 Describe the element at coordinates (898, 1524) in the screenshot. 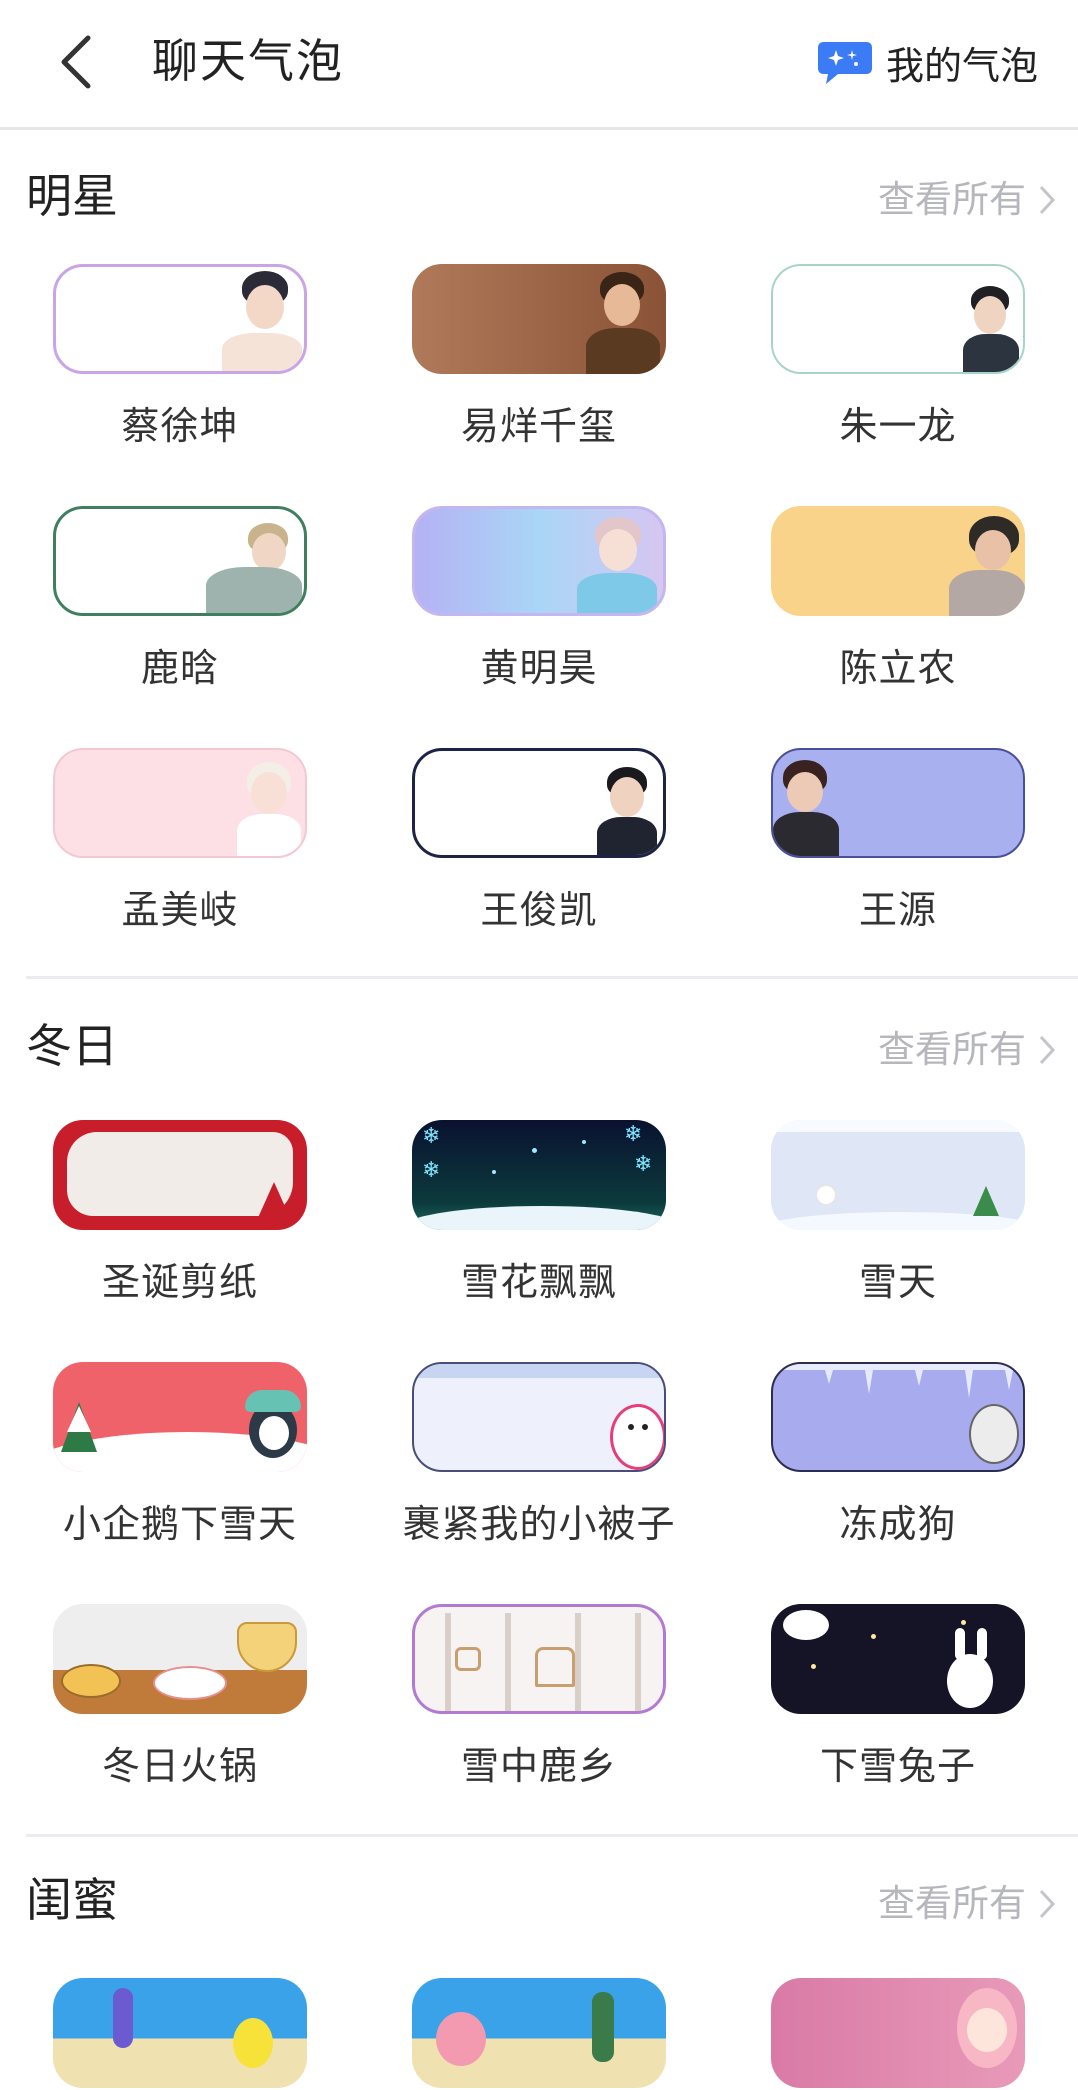

I see `bubble-name: 冻成狗` at that location.